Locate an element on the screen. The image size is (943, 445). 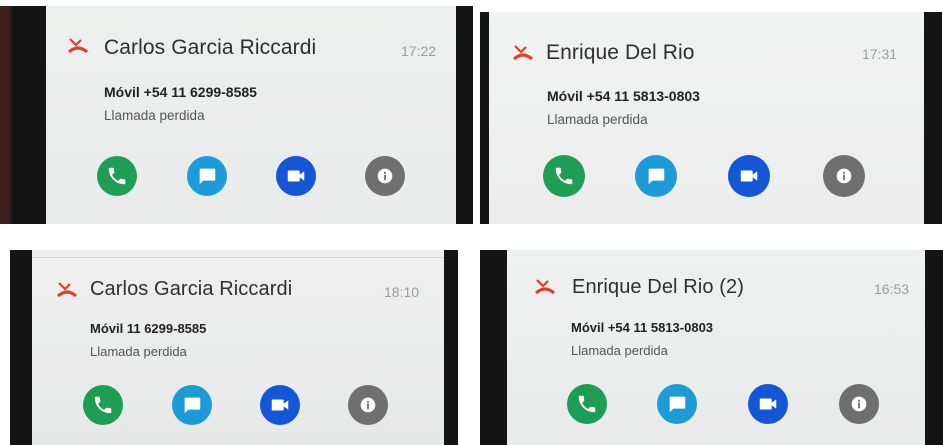
caller-number: Móvil 11 6299-8585 is located at coordinates (148, 328).